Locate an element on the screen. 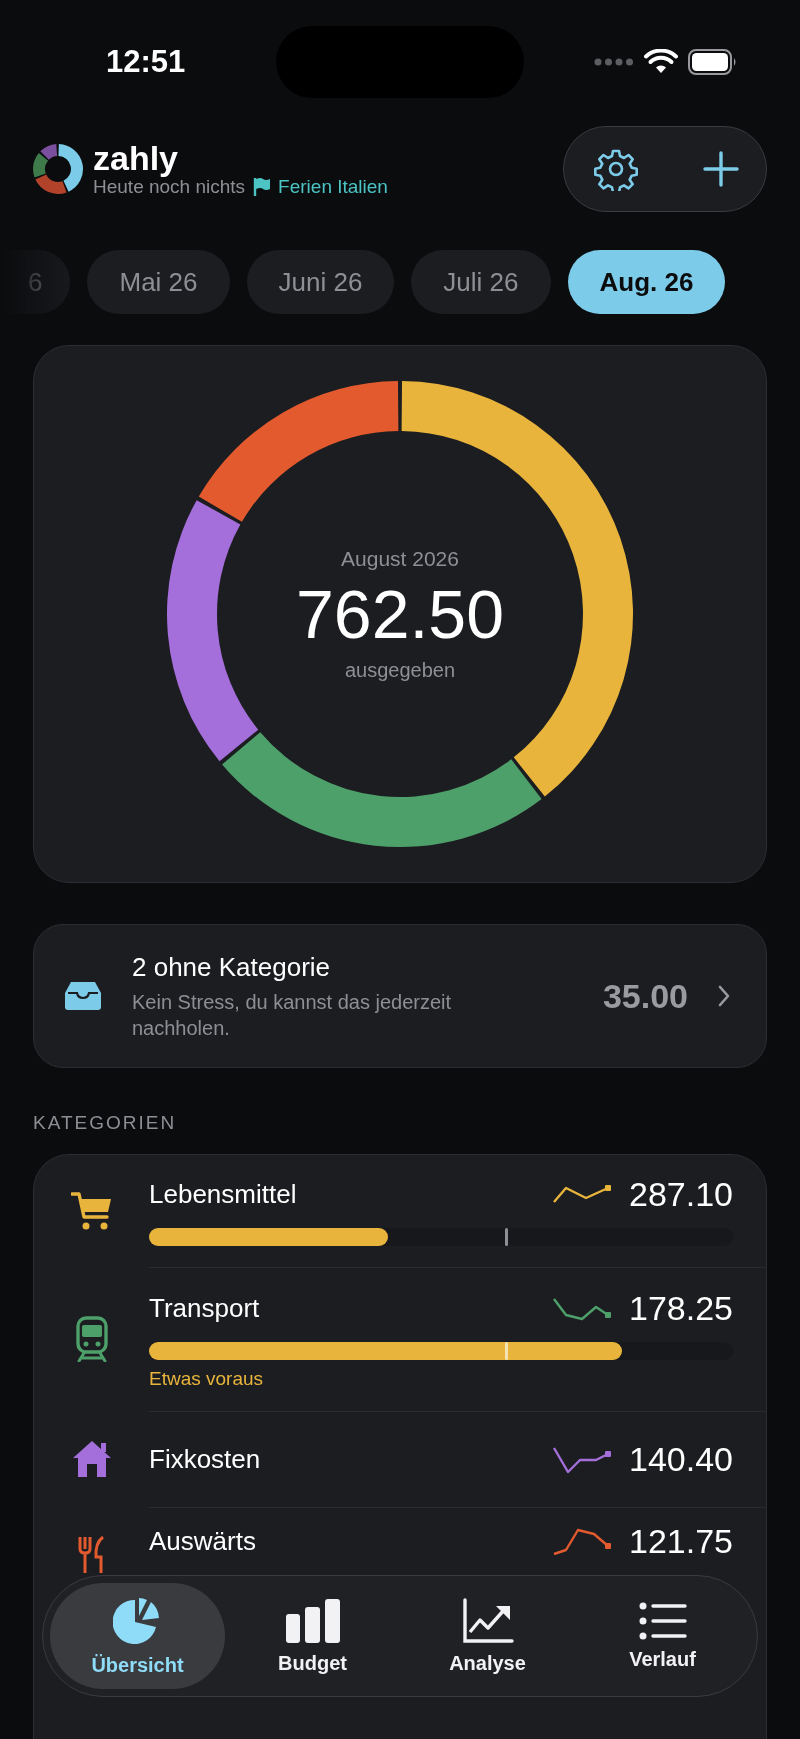 This screenshot has height=1739, width=800. month-tab: Aug. 26 is located at coordinates (646, 282).